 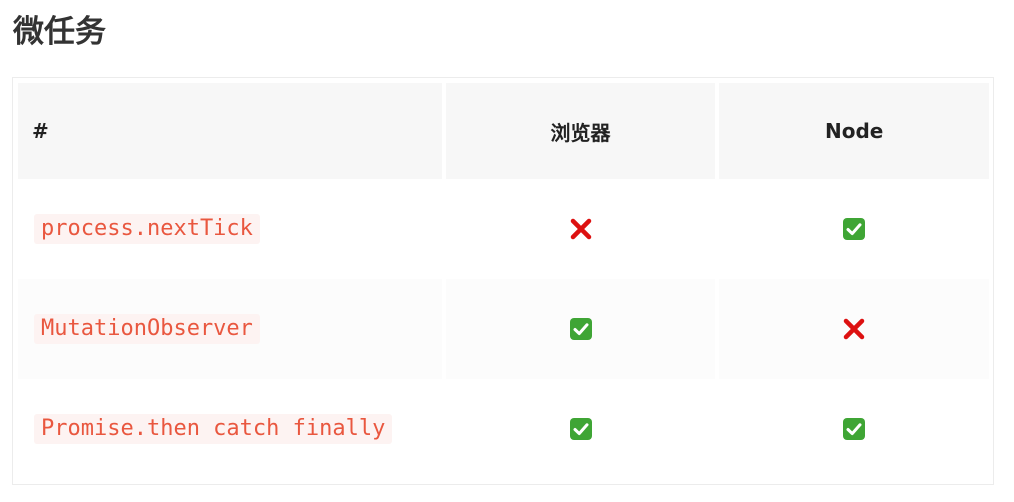 I want to click on api-cell: process.nextTick, so click(x=230, y=229).